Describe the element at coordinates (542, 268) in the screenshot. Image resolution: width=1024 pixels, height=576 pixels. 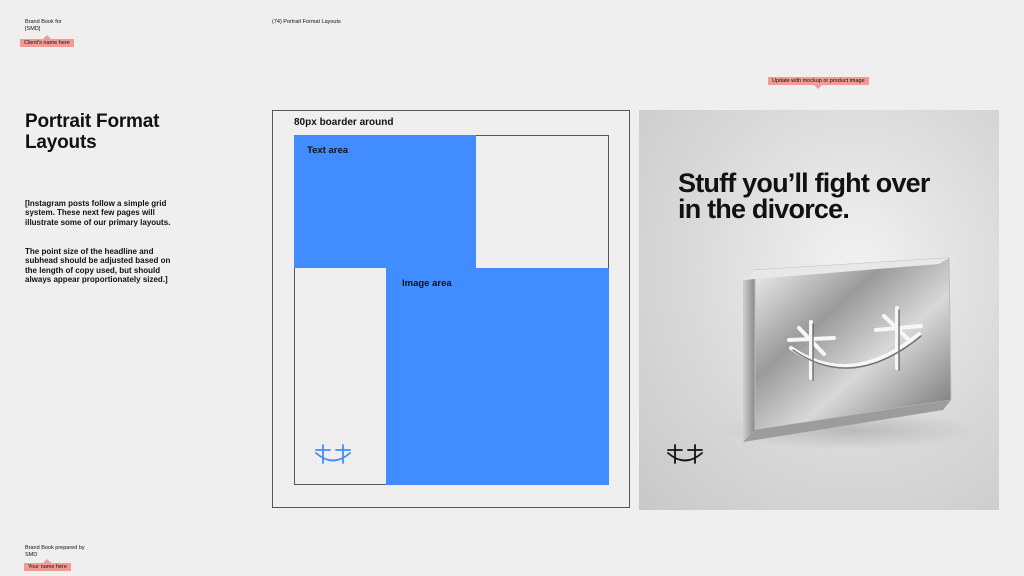
I see `image-area-top-edge` at that location.